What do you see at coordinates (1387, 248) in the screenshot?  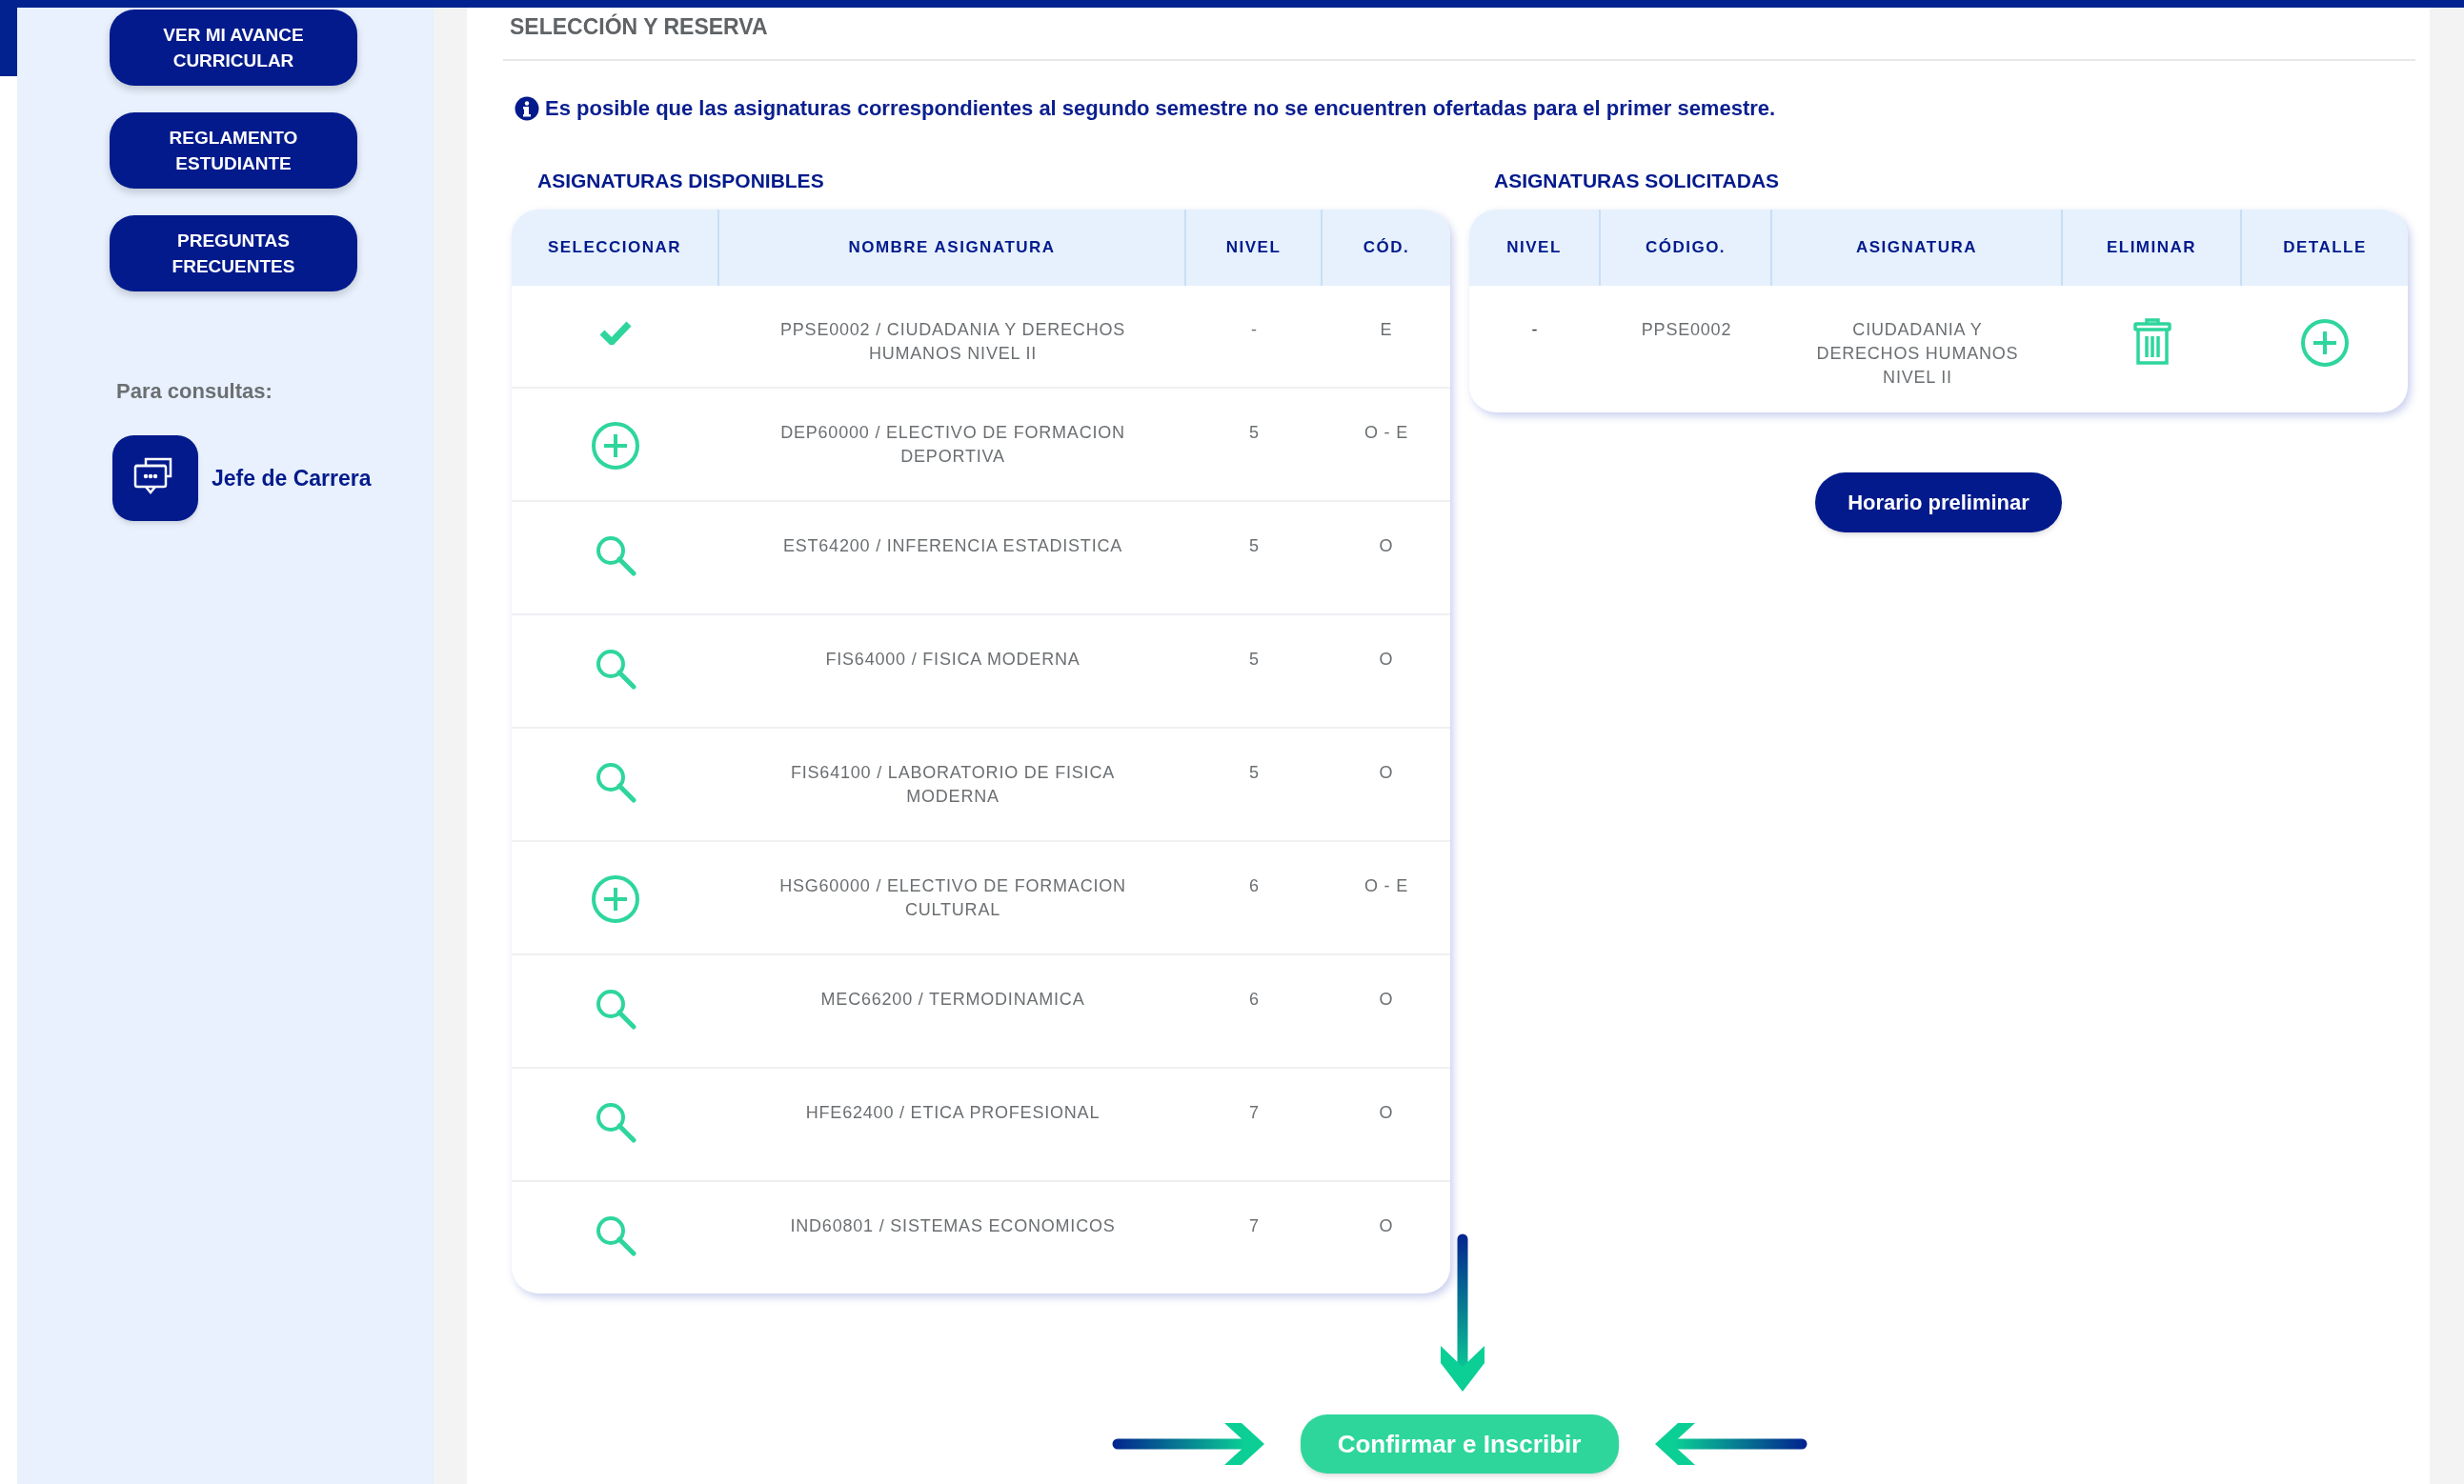 I see `column-header: CÓD.` at bounding box center [1387, 248].